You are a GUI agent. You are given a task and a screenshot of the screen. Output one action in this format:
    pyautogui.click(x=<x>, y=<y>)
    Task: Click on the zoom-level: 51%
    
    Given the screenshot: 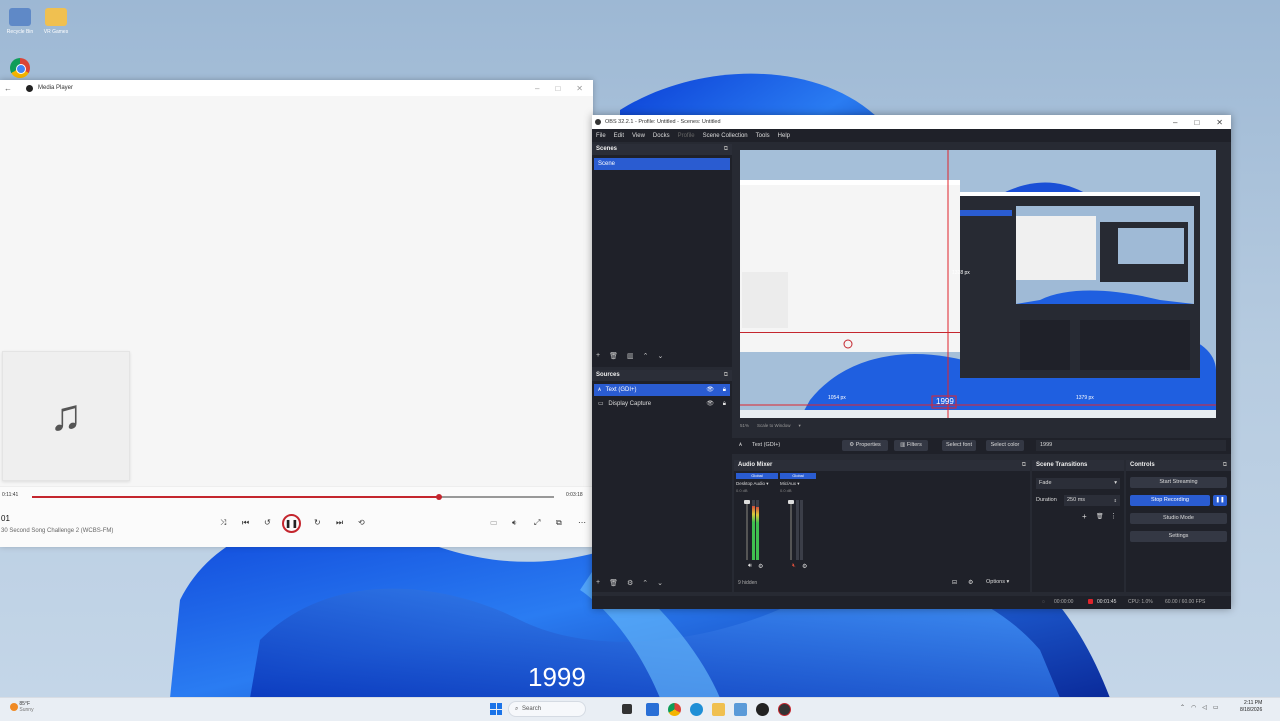 What is the action you would take?
    pyautogui.click(x=744, y=426)
    